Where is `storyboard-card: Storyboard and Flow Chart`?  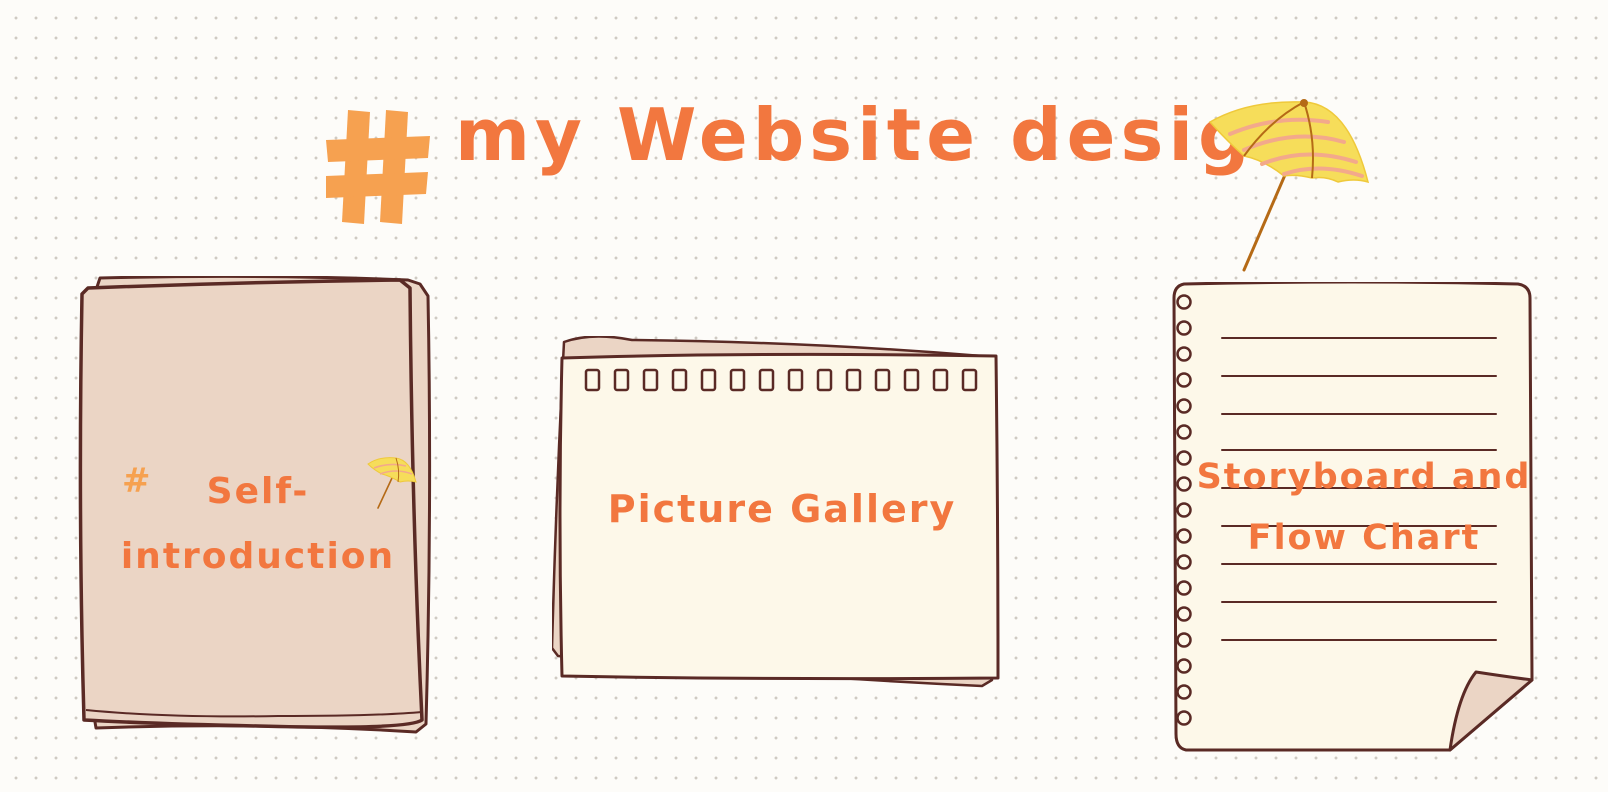 storyboard-card: Storyboard and Flow Chart is located at coordinates (1361, 517).